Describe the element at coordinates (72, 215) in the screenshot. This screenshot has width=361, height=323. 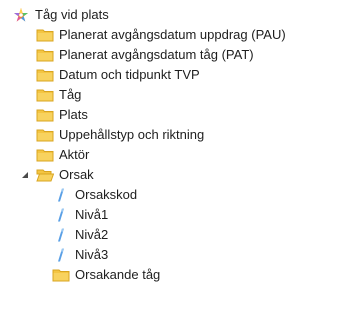
I see `tree-item-niva1: Nivå1` at that location.